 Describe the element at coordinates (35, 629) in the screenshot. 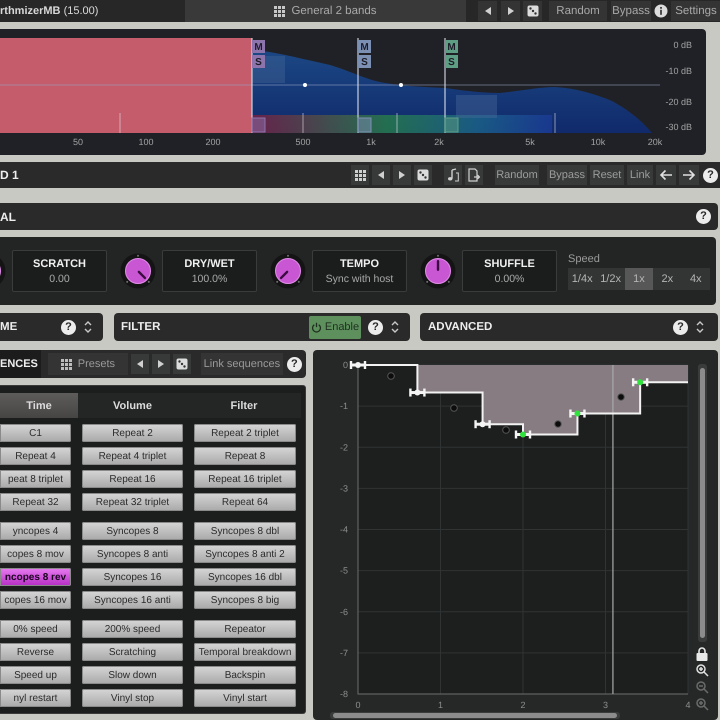

I see `sequence-button: 0% speed` at that location.